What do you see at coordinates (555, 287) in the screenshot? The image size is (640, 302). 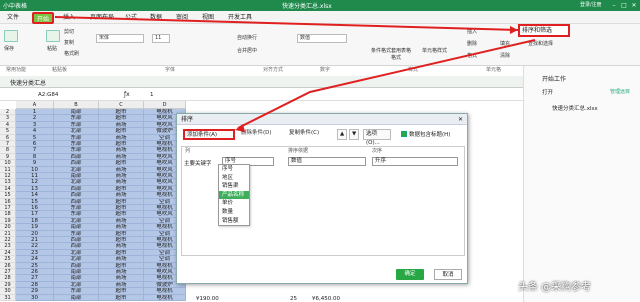 I see `watermark: 头条 @采购参考` at bounding box center [555, 287].